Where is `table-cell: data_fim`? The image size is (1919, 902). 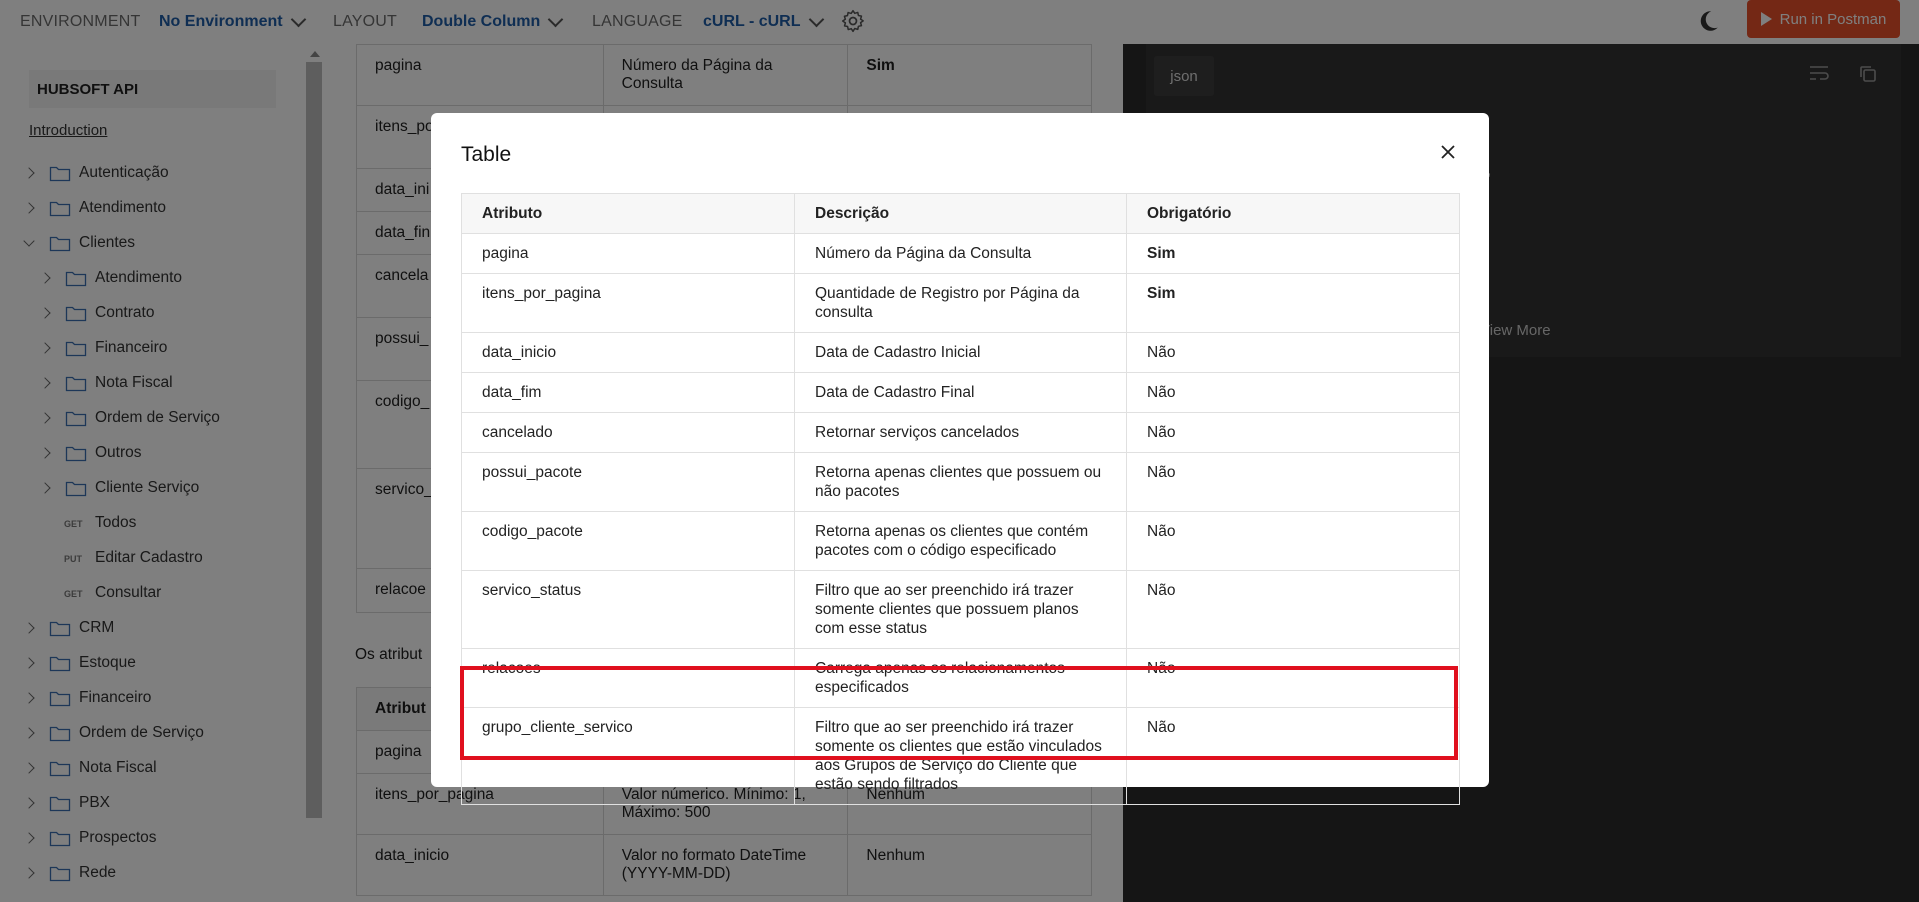
table-cell: data_fim is located at coordinates (628, 392).